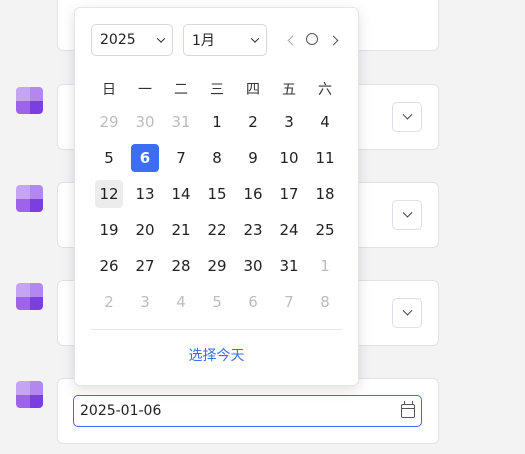 This screenshot has height=454, width=525. What do you see at coordinates (325, 90) in the screenshot?
I see `weekday-label: 六` at bounding box center [325, 90].